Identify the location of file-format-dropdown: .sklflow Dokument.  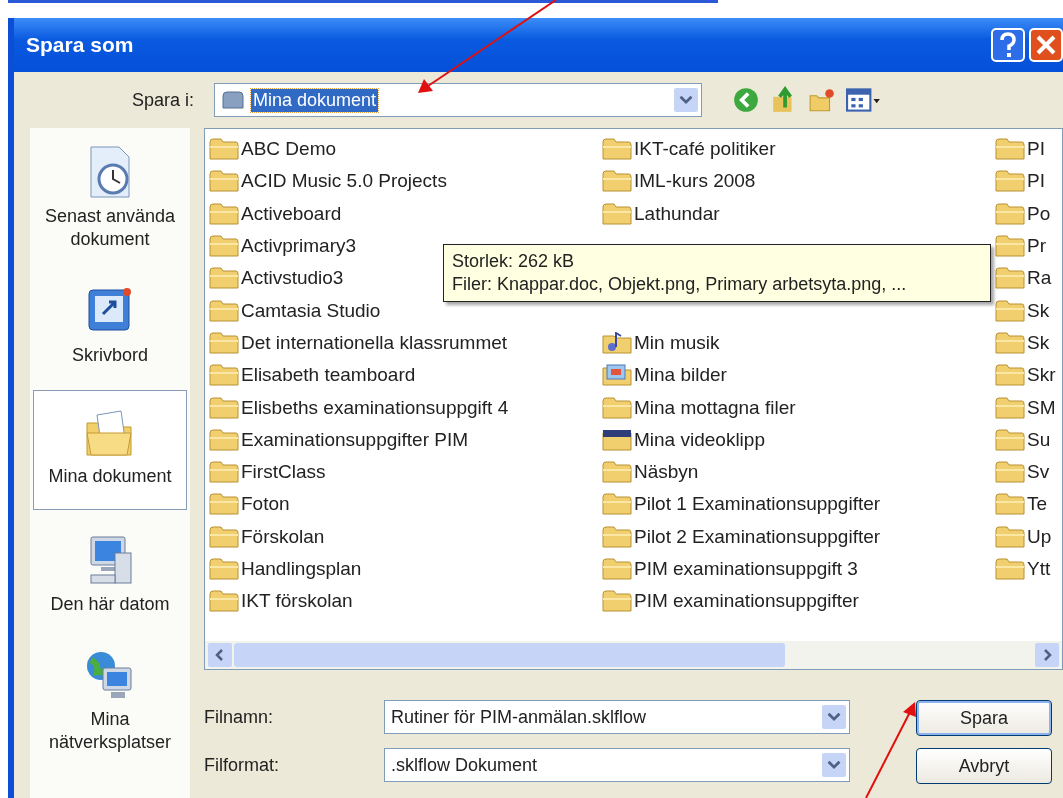
(617, 765).